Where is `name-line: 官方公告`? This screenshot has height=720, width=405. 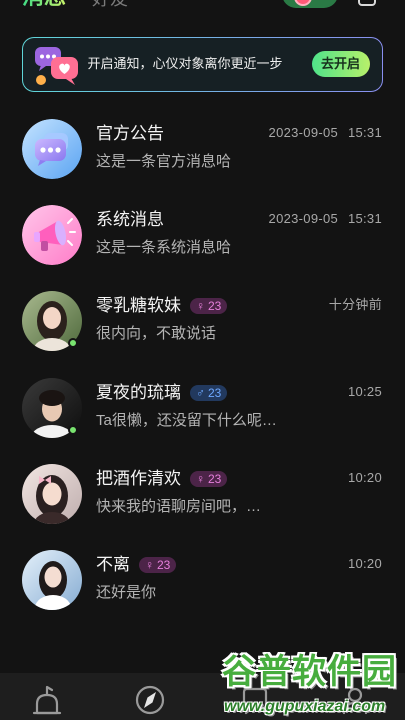
name-line: 官方公告 is located at coordinates (130, 134).